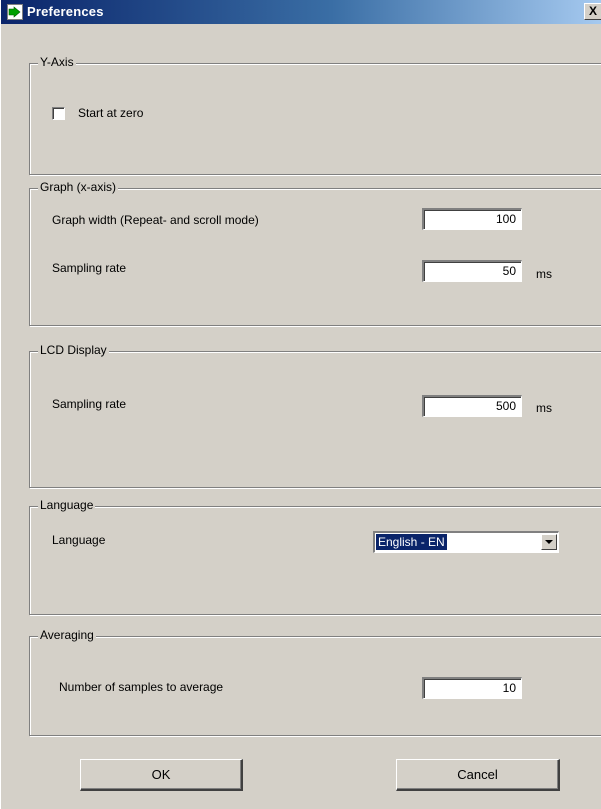  What do you see at coordinates (89, 404) in the screenshot?
I see `lcd-sampling-label: Sampling rate` at bounding box center [89, 404].